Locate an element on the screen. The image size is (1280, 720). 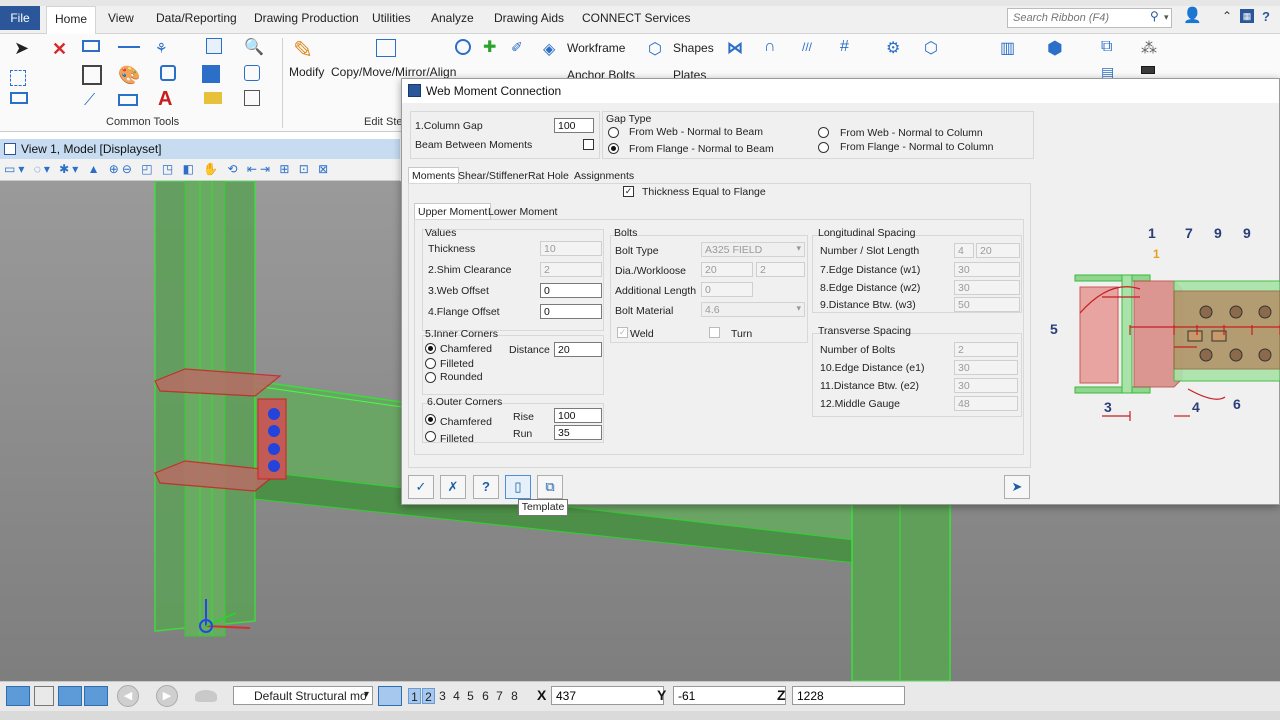
copy-template-button: ⧉ is located at coordinates (550, 487).